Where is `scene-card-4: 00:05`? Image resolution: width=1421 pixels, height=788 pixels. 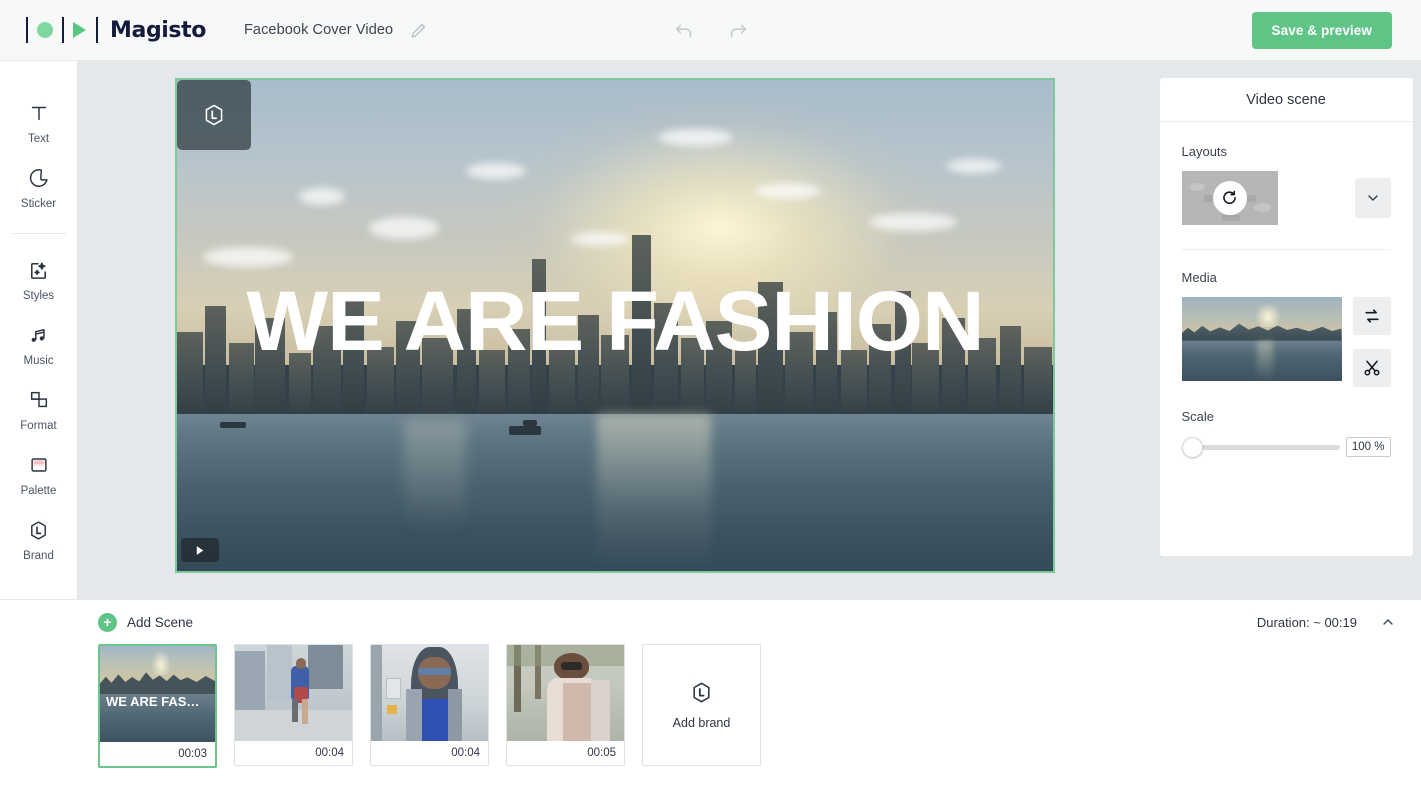
scene-card-4: 00:05 is located at coordinates (565, 705).